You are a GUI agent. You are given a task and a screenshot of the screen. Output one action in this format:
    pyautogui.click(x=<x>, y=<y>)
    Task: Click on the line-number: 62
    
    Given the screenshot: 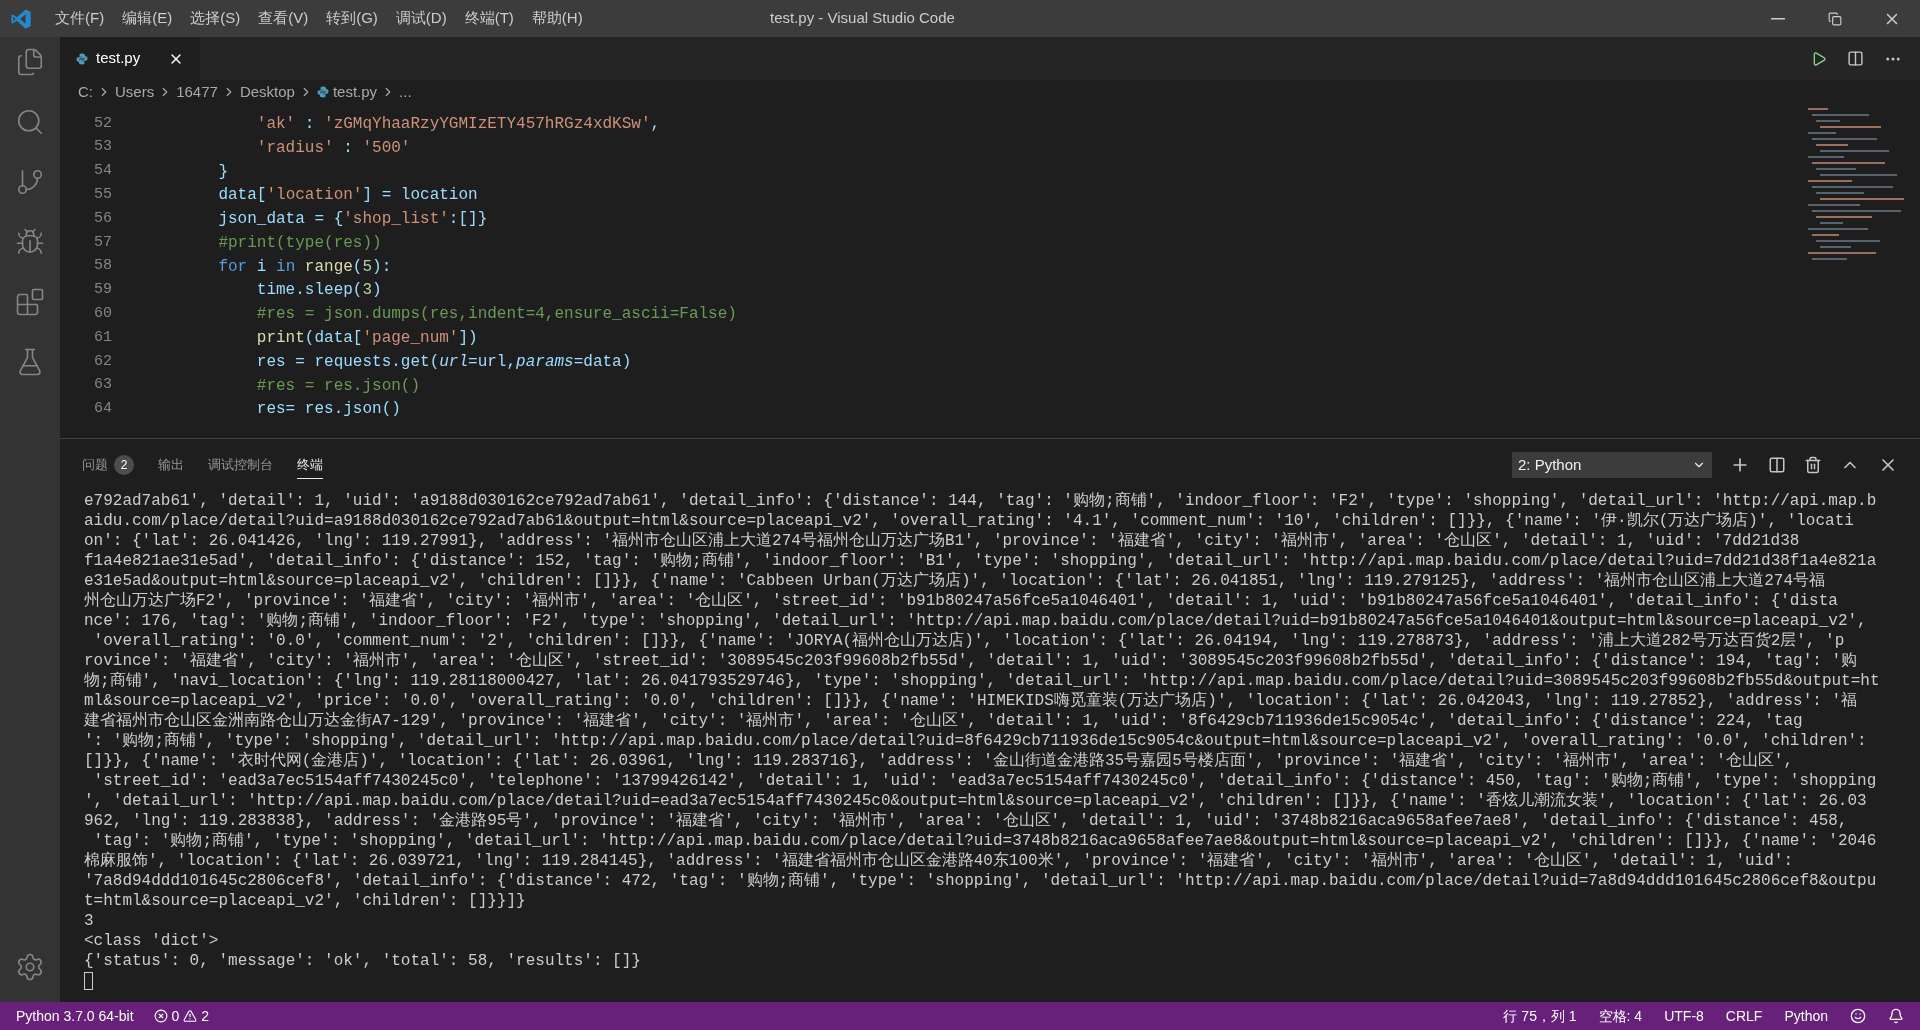 What is the action you would take?
    pyautogui.click(x=102, y=361)
    